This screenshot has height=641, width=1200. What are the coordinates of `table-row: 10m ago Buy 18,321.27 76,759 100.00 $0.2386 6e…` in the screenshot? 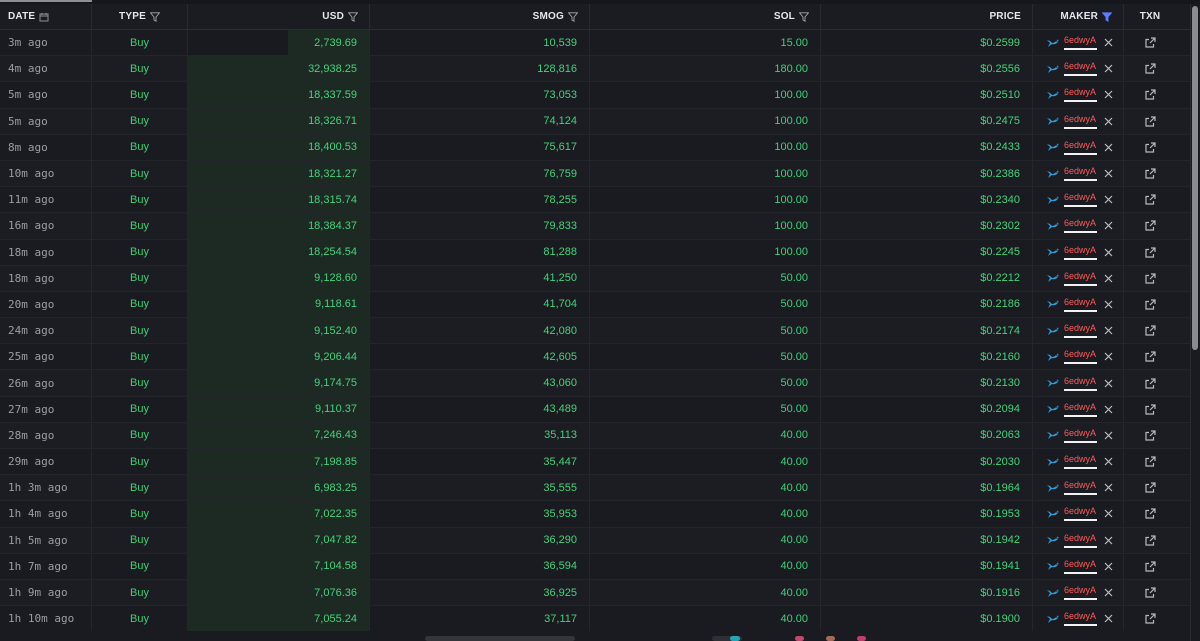 It's located at (595, 174).